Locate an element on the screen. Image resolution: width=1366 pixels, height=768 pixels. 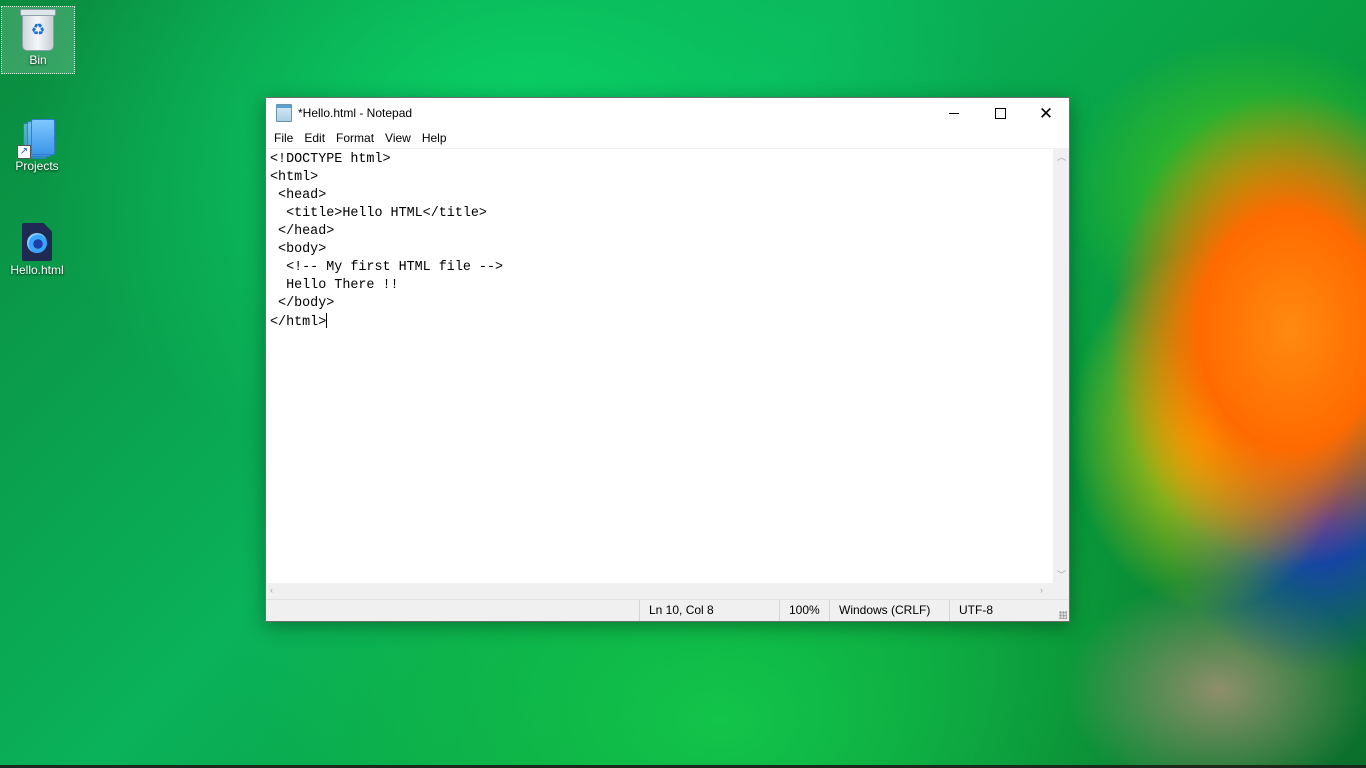
desktop-icon-bin: ♻ Bin is located at coordinates (38, 40).